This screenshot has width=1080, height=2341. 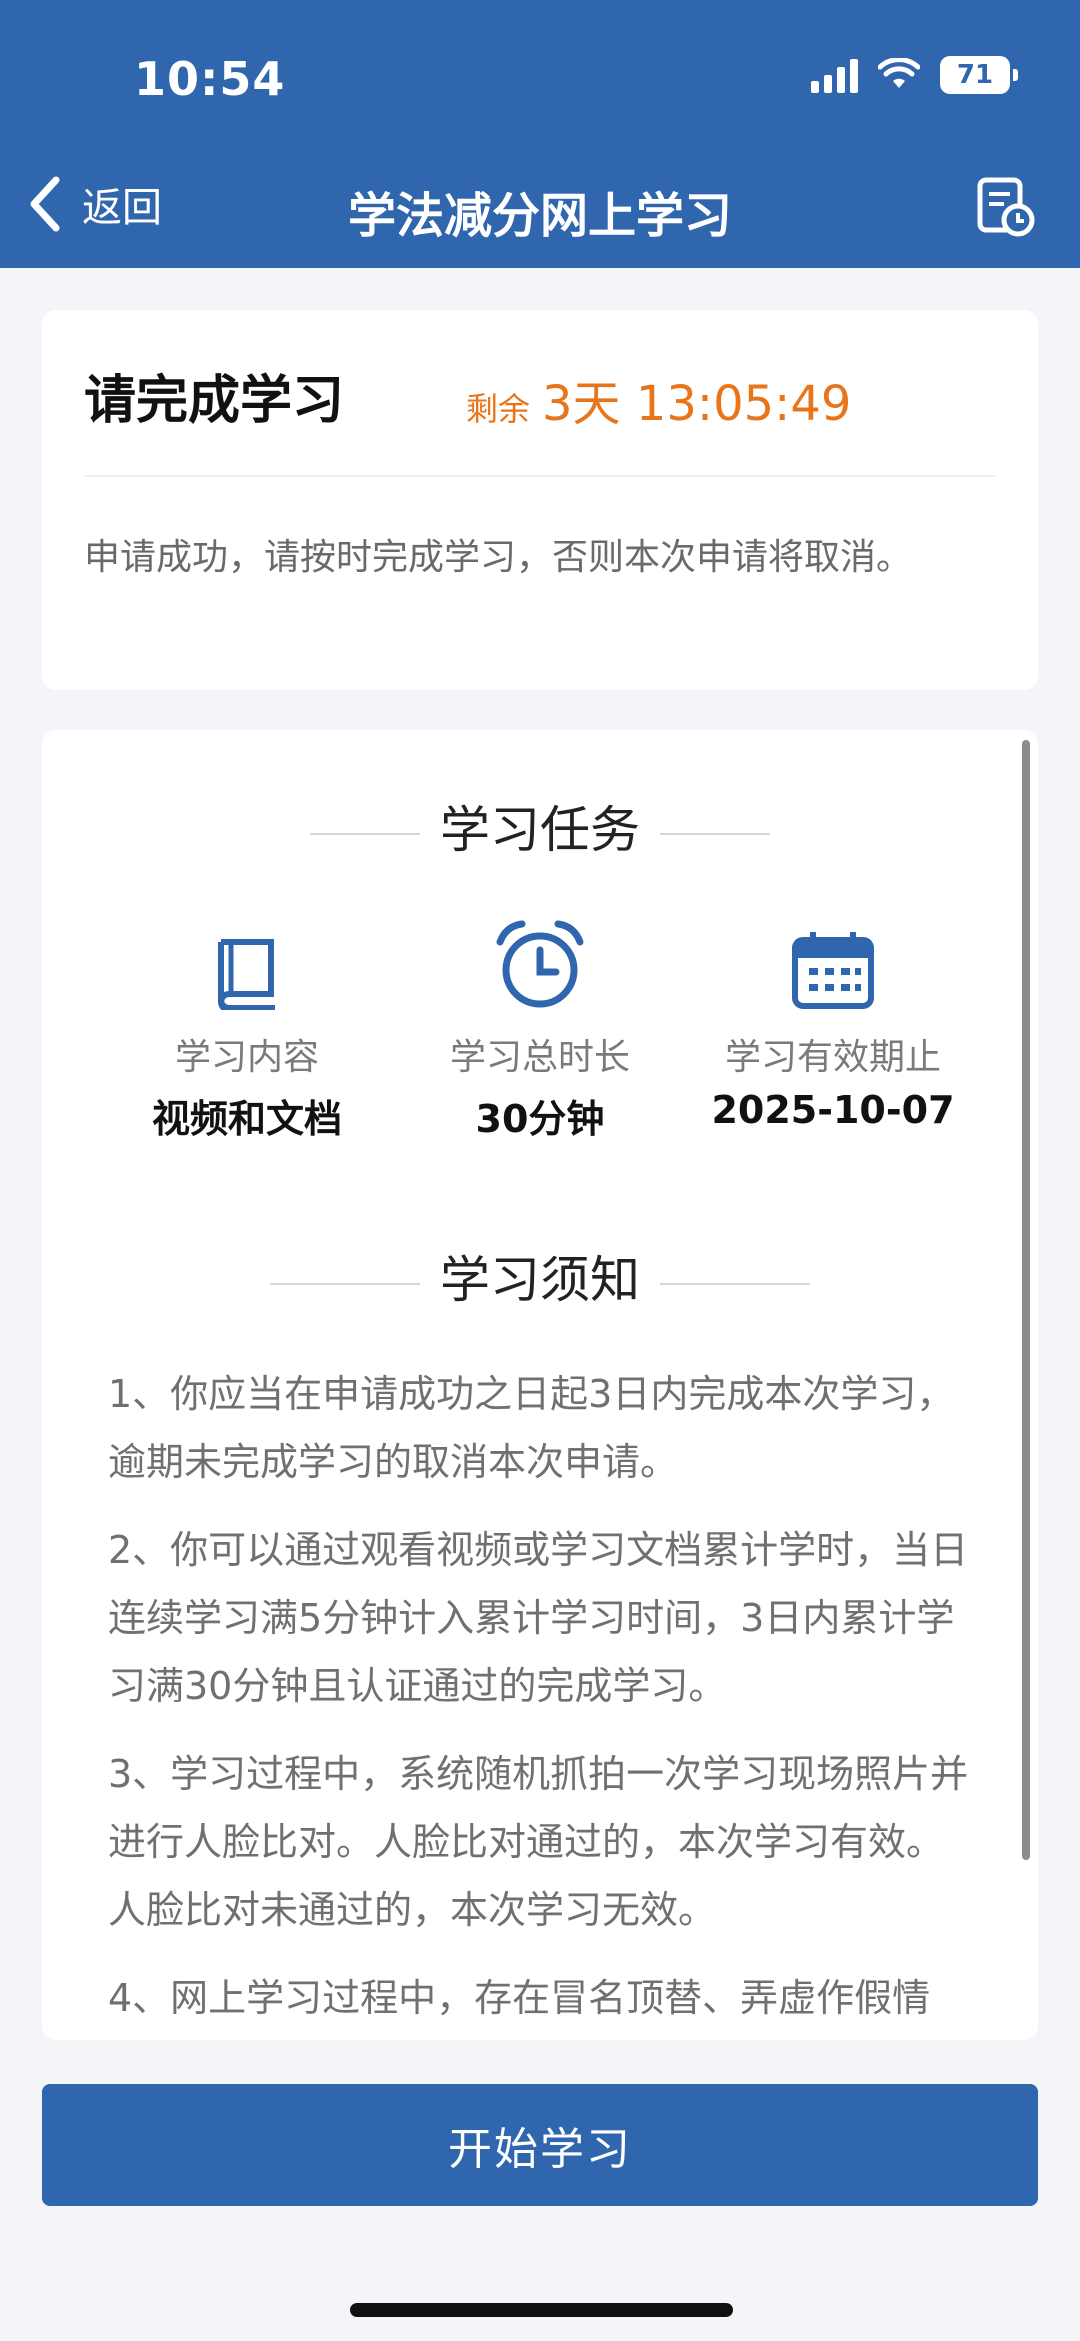 What do you see at coordinates (539, 216) in the screenshot?
I see `page-title: 学法减分网上学习` at bounding box center [539, 216].